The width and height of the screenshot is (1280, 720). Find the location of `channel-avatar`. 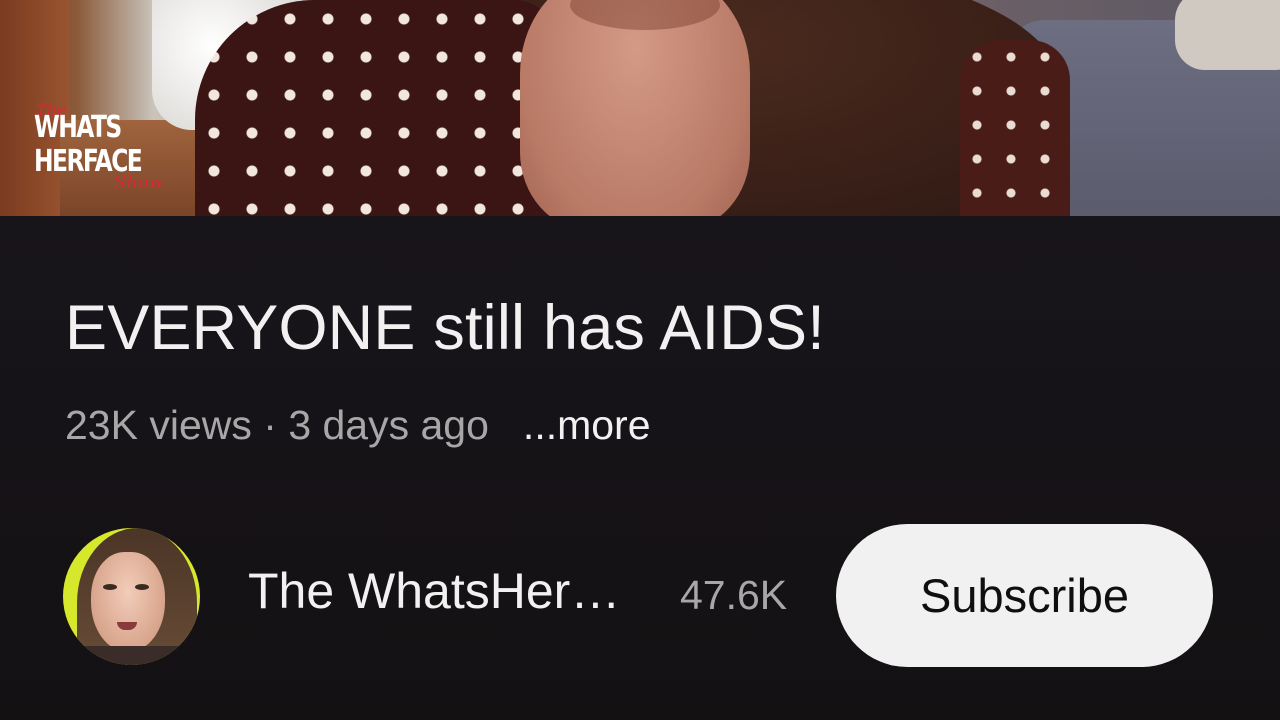

channel-avatar is located at coordinates (131, 596).